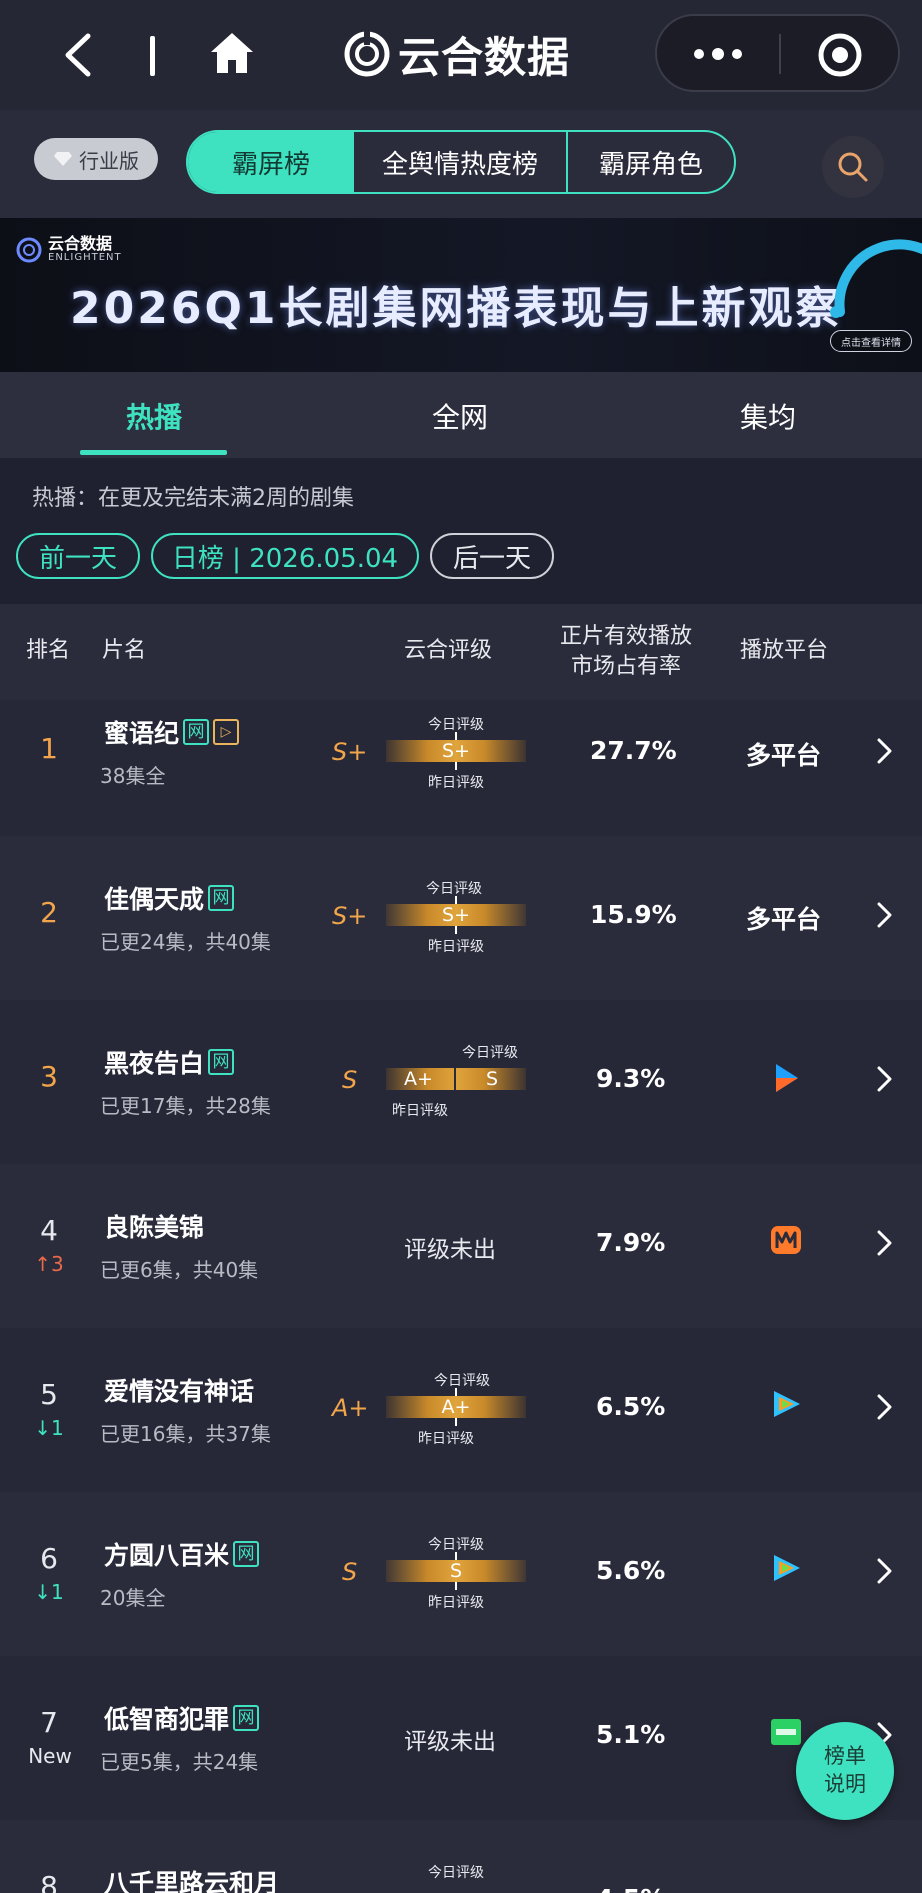  I want to click on banner-detail-button: 点击查看详情, so click(871, 341).